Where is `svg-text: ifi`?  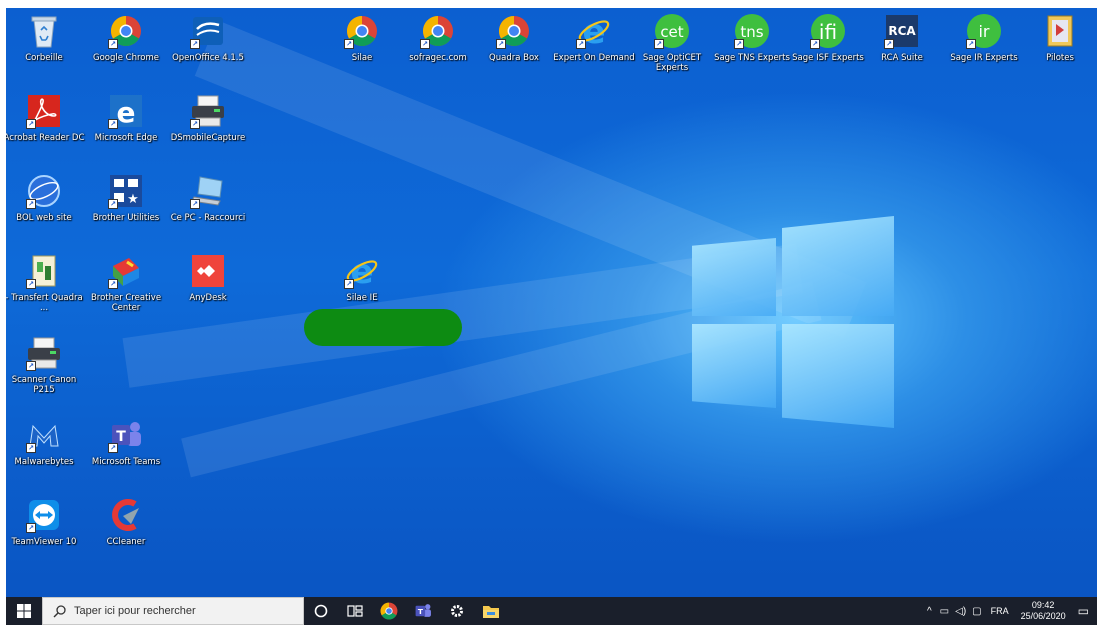
svg-text: ifi is located at coordinates (828, 32).